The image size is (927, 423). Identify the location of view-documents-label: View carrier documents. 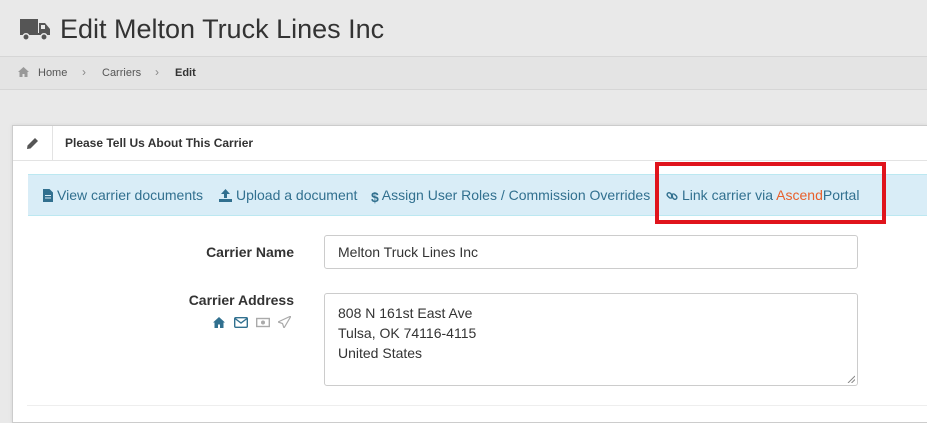
(130, 195).